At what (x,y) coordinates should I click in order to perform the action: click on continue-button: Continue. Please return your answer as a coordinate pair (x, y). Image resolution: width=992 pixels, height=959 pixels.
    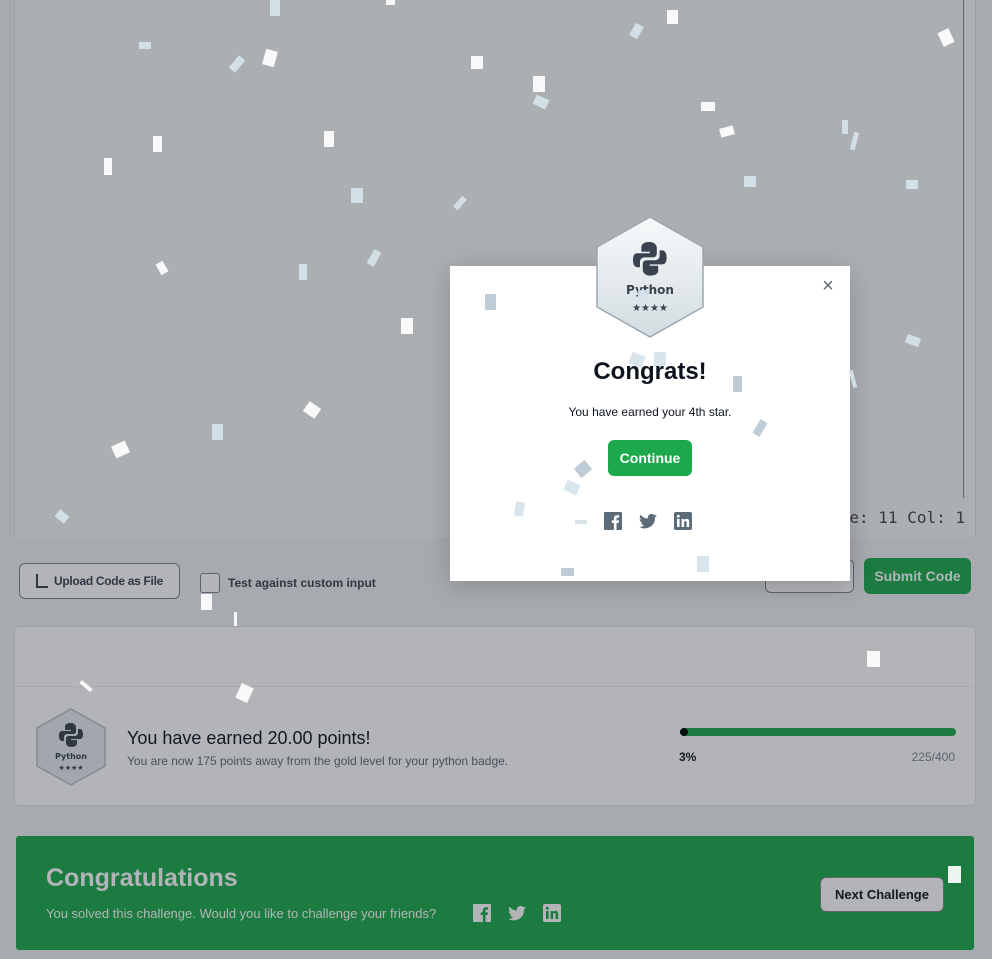
    Looking at the image, I should click on (650, 458).